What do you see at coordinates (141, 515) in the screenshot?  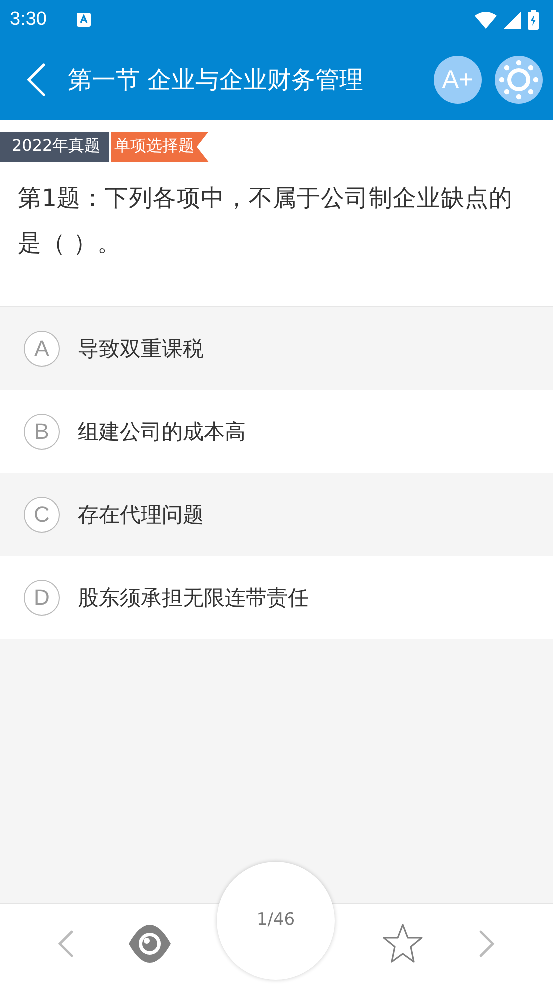 I see `option-text: 存在代理问题` at bounding box center [141, 515].